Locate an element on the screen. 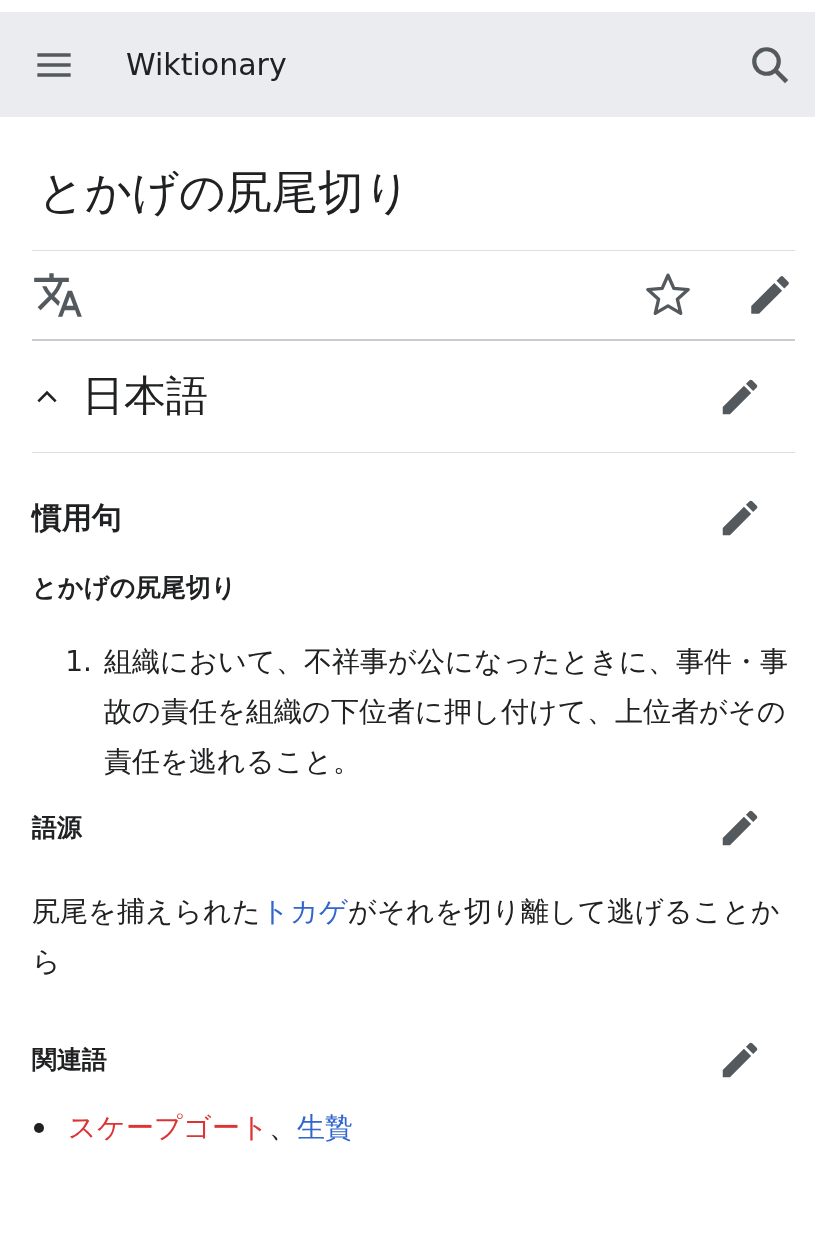 This screenshot has width=815, height=1242. list-number: 1. is located at coordinates (78, 661).